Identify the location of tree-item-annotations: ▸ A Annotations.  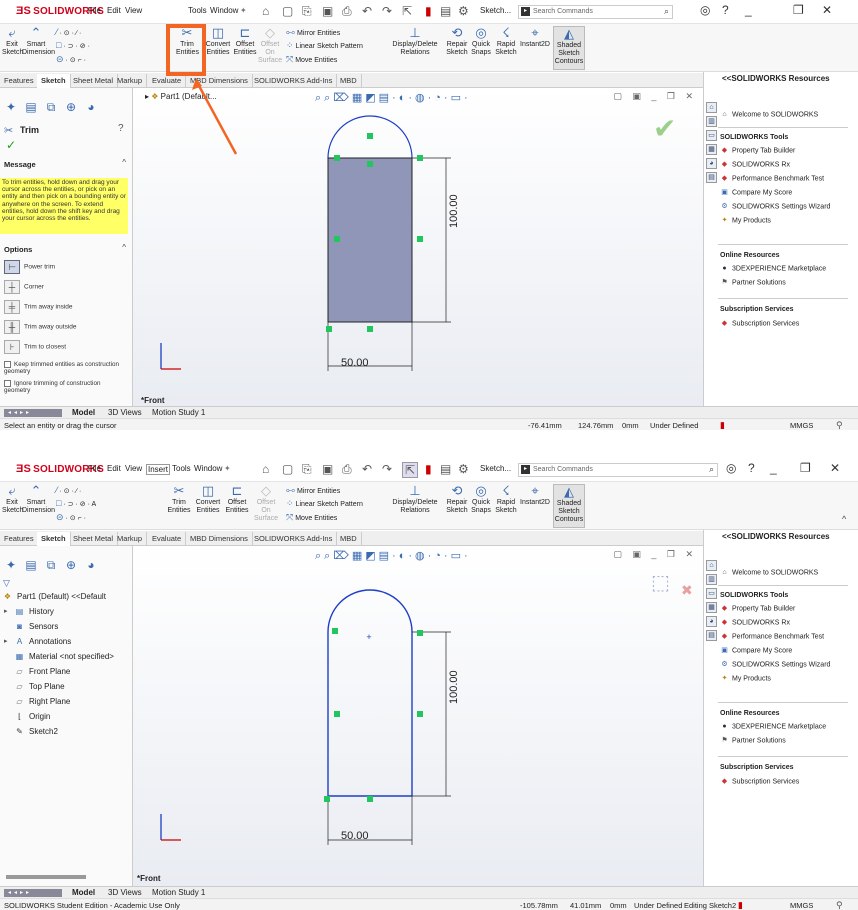
(37, 642).